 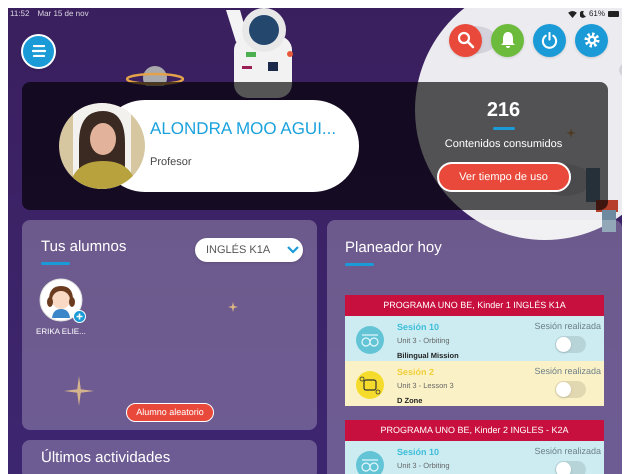 What do you see at coordinates (249, 250) in the screenshot?
I see `group-dropdown: INGLÉS K1A` at bounding box center [249, 250].